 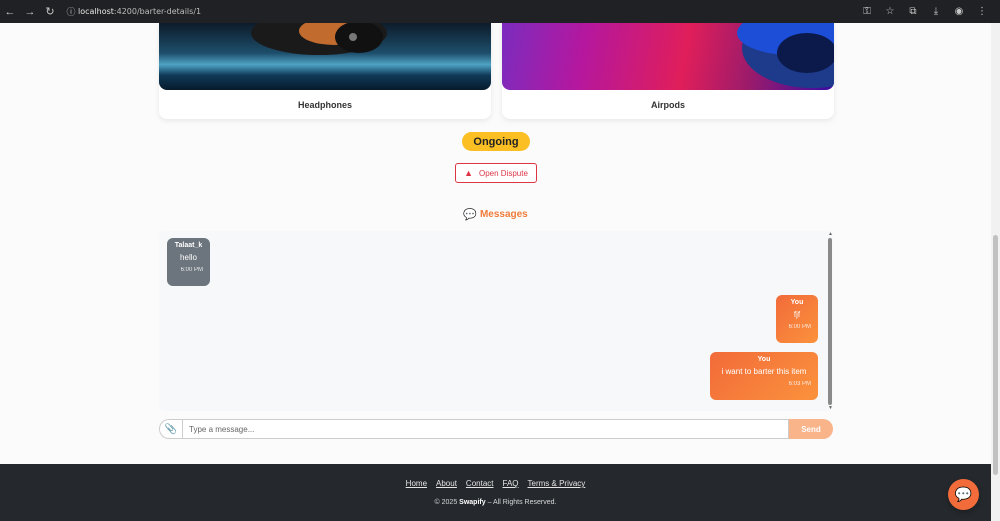 I want to click on page-scrollbar, so click(x=995, y=272).